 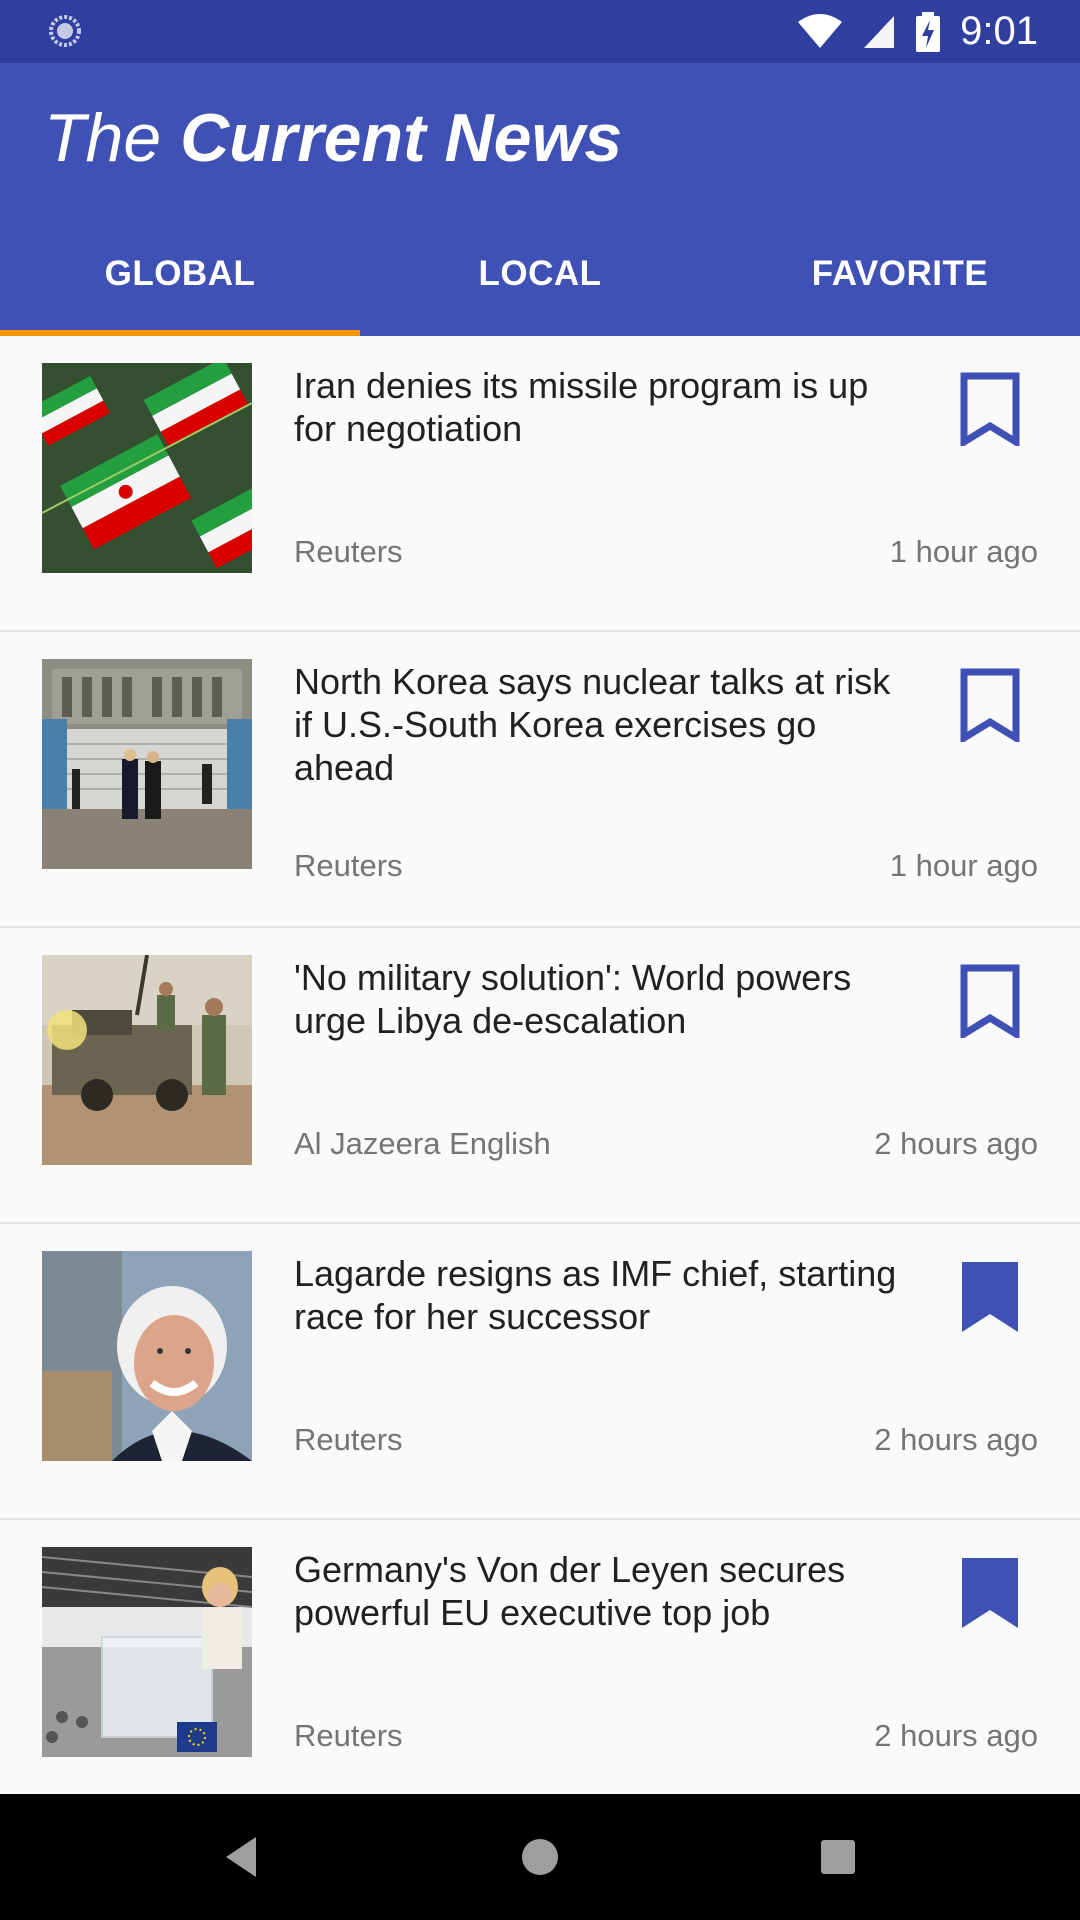 I want to click on tab-label: GLOBAL, so click(x=180, y=273).